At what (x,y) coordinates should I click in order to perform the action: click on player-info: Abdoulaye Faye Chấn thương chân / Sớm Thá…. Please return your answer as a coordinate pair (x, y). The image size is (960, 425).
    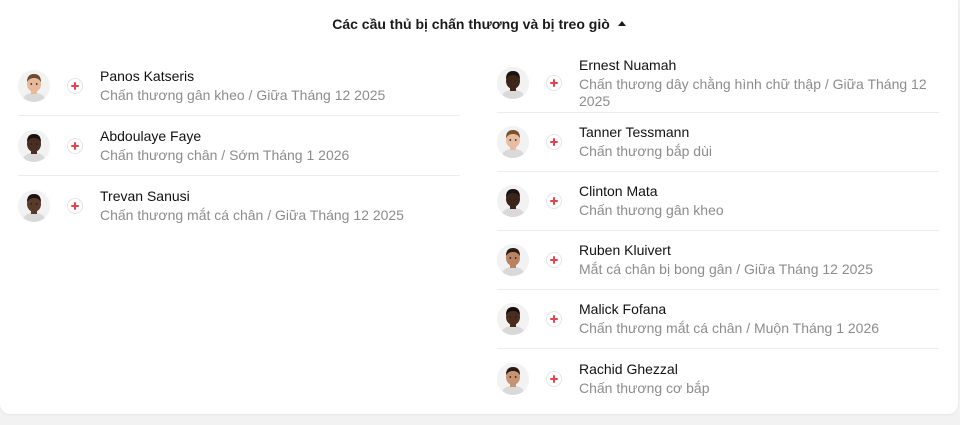
    Looking at the image, I should click on (224, 146).